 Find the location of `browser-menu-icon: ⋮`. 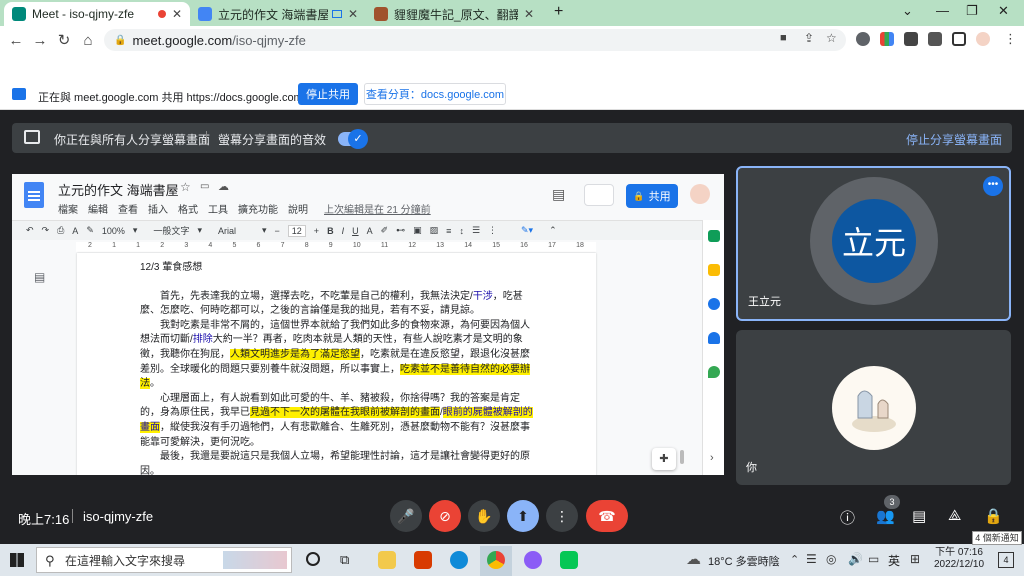

browser-menu-icon: ⋮ is located at coordinates (1010, 39).